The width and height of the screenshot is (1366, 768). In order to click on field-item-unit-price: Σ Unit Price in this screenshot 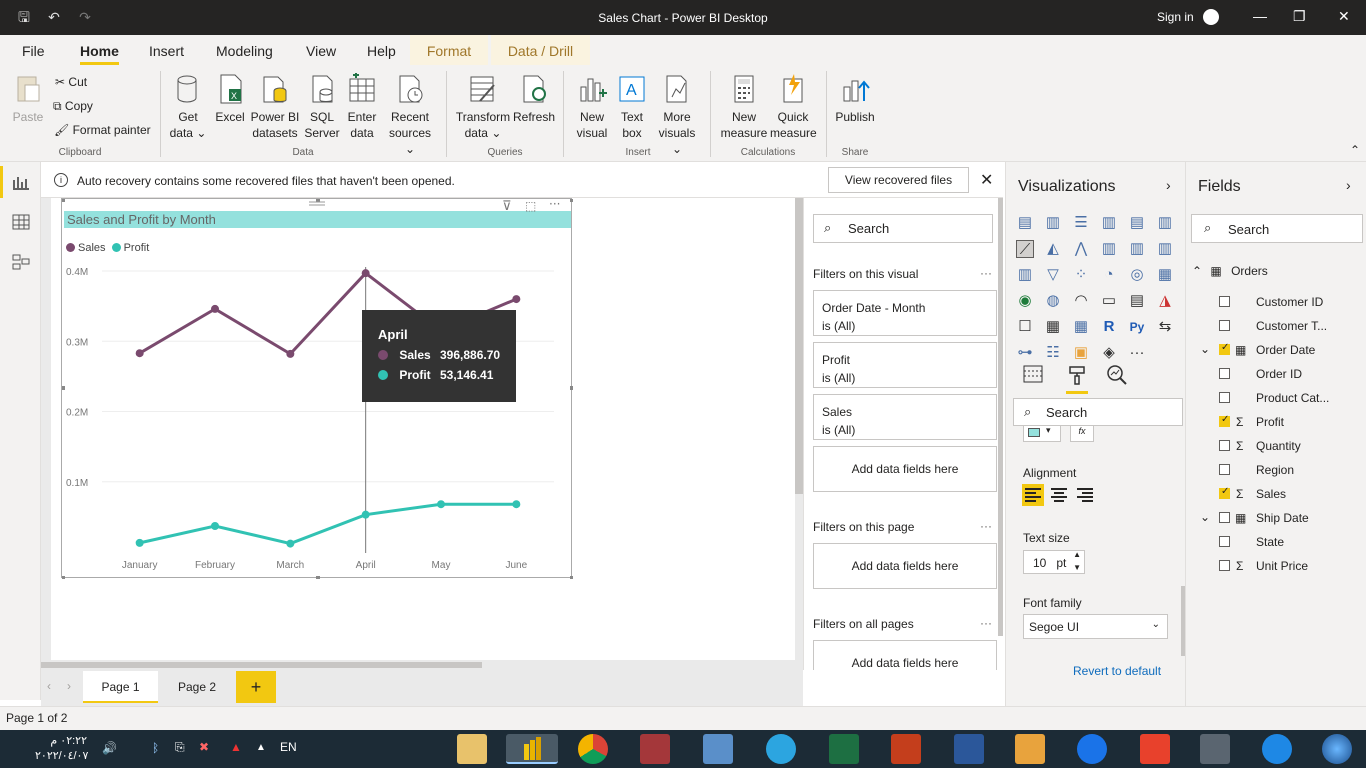, I will do `click(1276, 568)`.